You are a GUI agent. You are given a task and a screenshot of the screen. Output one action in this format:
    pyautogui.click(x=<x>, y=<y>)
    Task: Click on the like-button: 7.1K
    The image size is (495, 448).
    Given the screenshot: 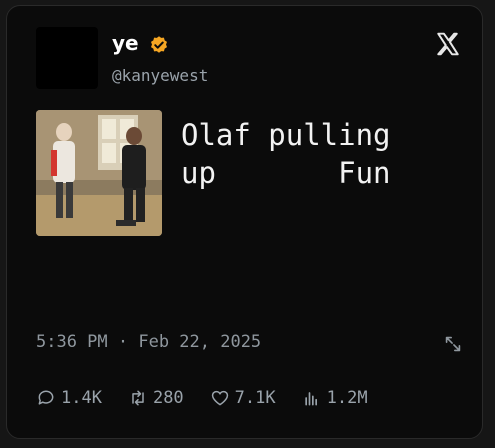 What is the action you would take?
    pyautogui.click(x=243, y=398)
    